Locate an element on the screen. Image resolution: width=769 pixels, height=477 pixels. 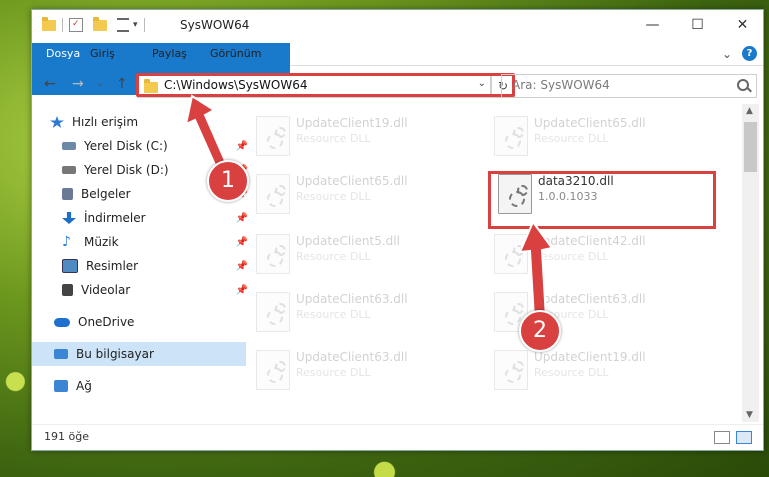
star-icon is located at coordinates (57, 122).